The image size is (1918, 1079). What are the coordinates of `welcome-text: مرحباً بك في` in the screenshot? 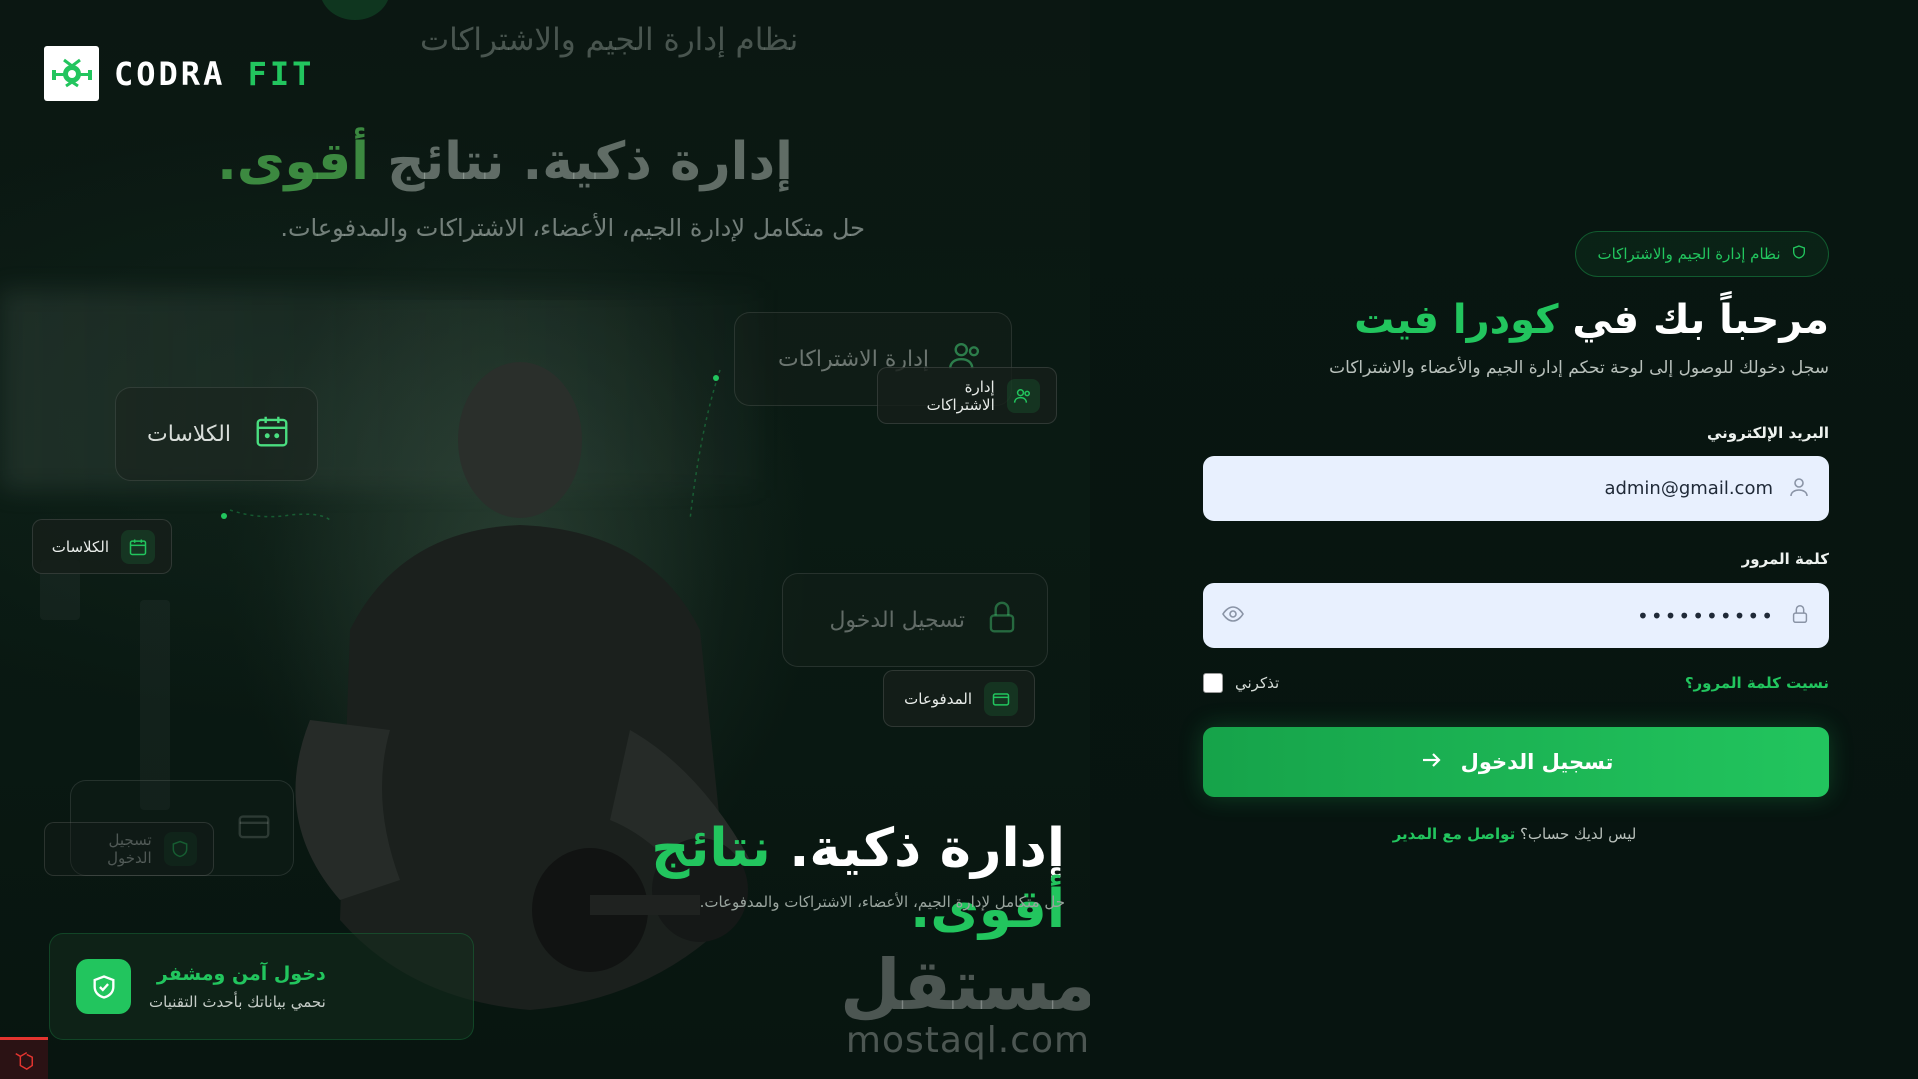 It's located at (1693, 320).